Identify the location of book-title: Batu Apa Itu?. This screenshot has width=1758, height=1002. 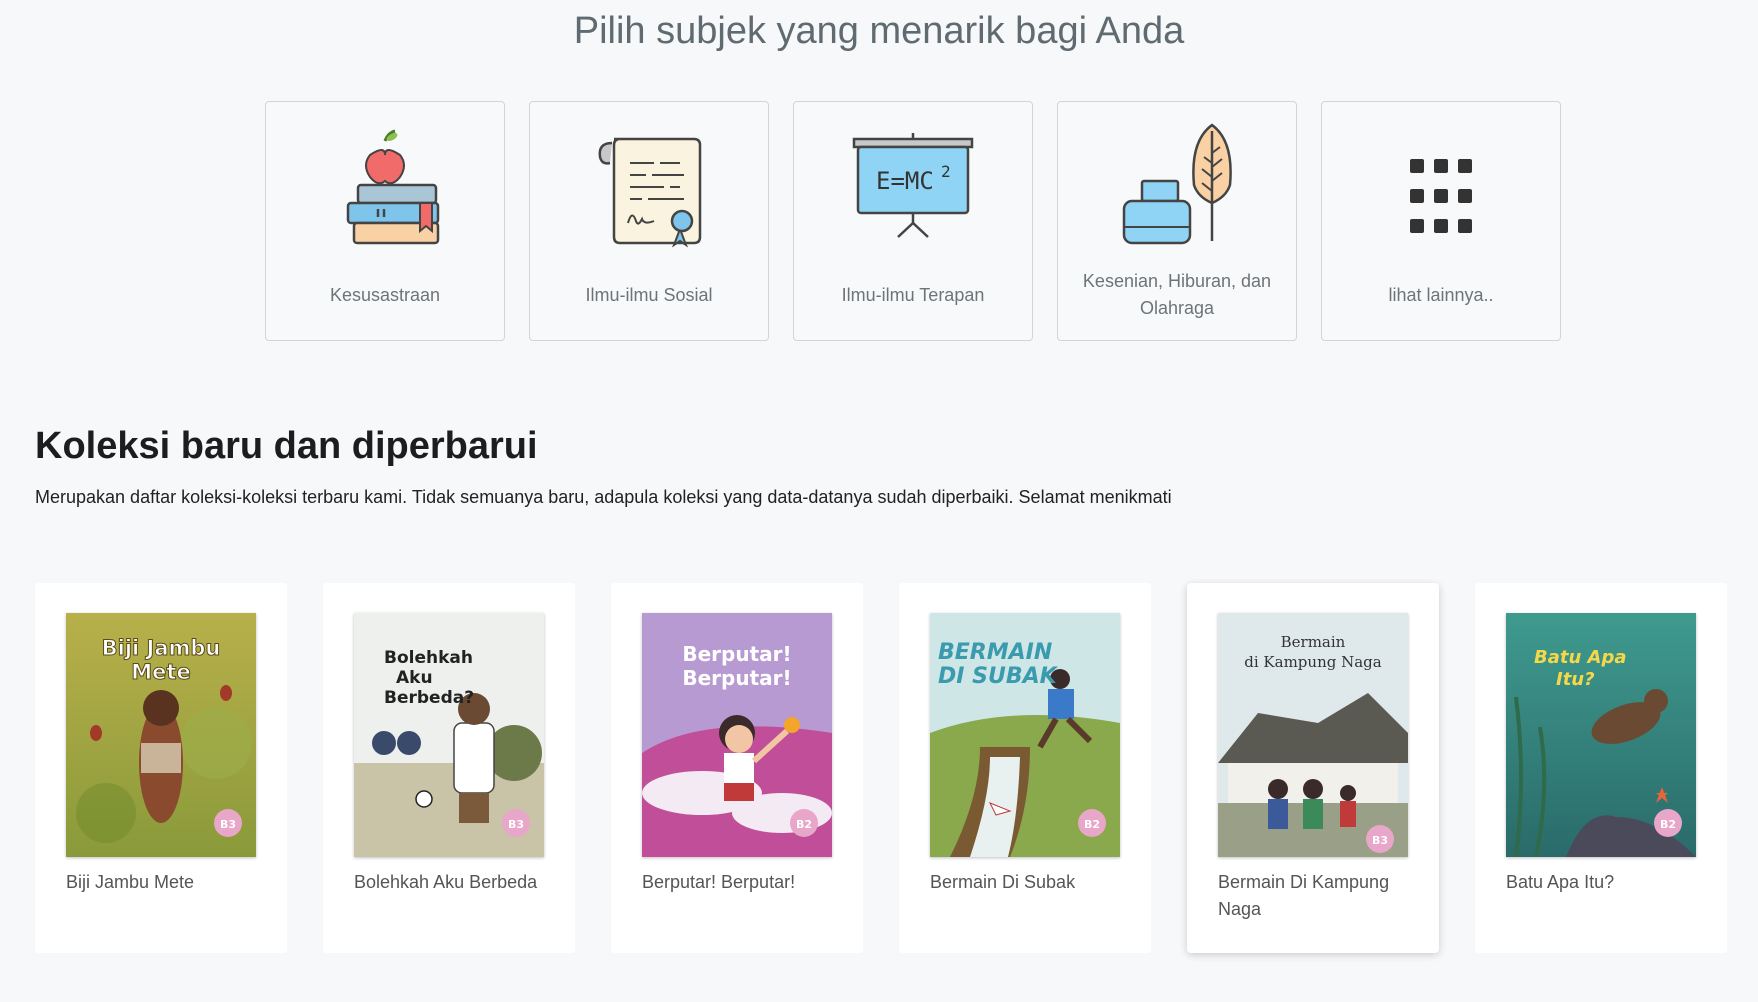
(1601, 882).